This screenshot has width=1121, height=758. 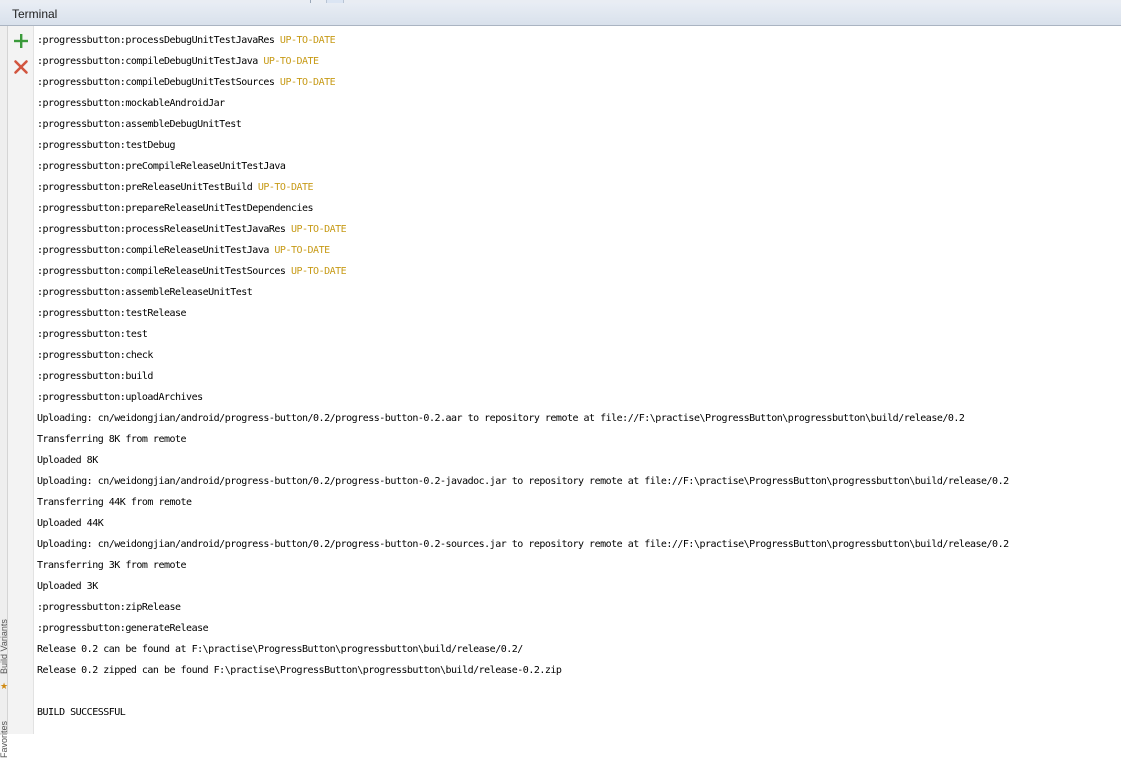 I want to click on console-line-text: BUILD SUCCESSFUL, so click(x=81, y=712).